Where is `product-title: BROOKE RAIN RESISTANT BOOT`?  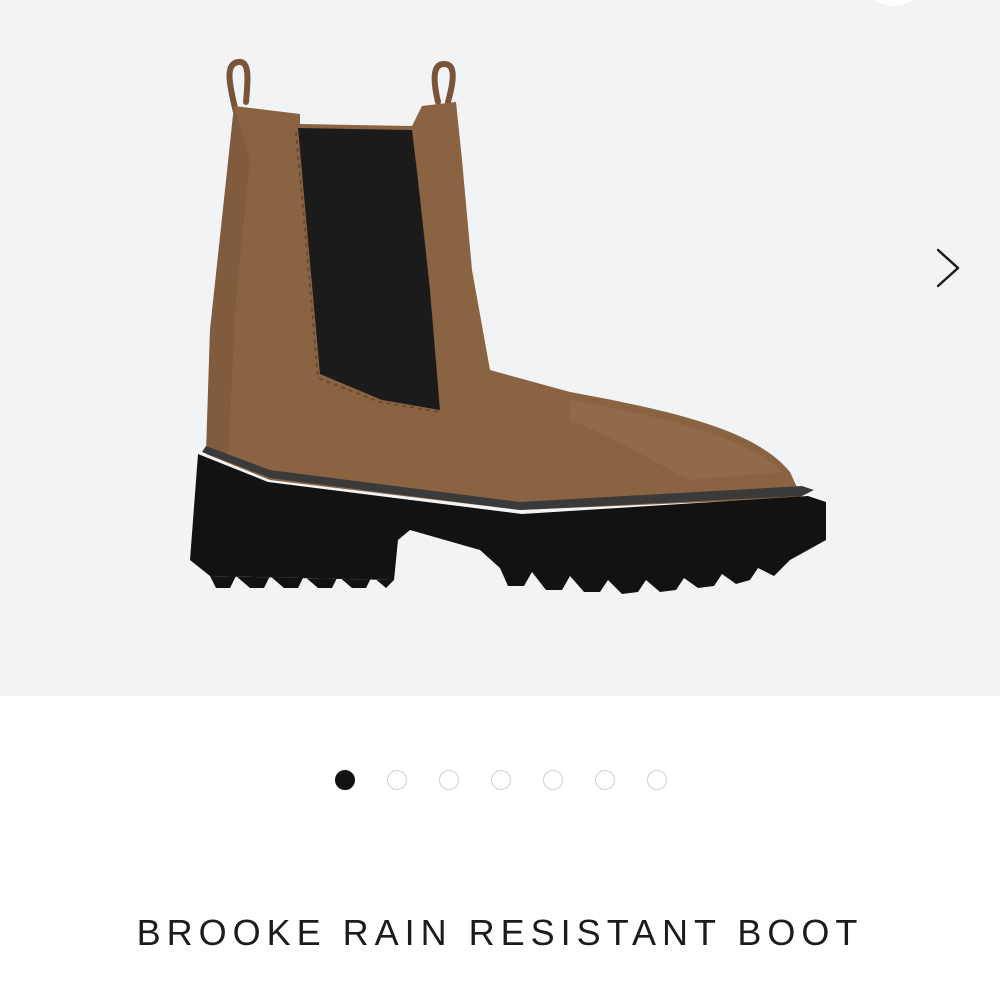
product-title: BROOKE RAIN RESISTANT BOOT is located at coordinates (500, 933).